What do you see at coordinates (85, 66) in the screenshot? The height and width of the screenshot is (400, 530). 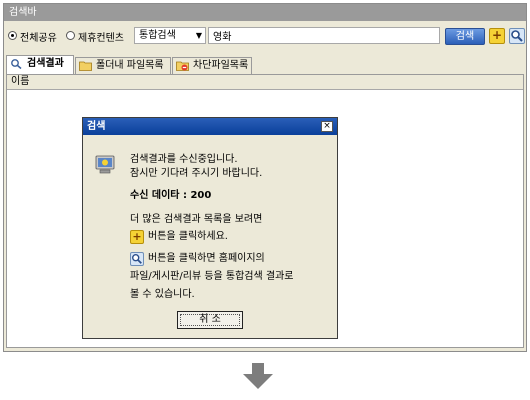 I see `folder-icon` at bounding box center [85, 66].